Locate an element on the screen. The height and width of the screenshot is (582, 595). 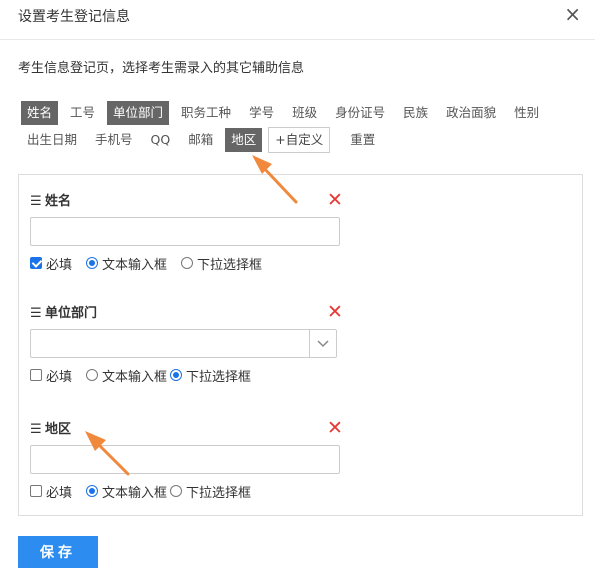
close-icon: × is located at coordinates (572, 14).